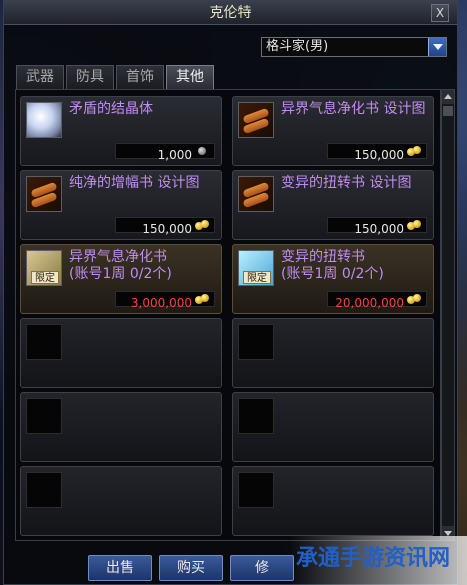  What do you see at coordinates (44, 120) in the screenshot?
I see `crystal-icon` at bounding box center [44, 120].